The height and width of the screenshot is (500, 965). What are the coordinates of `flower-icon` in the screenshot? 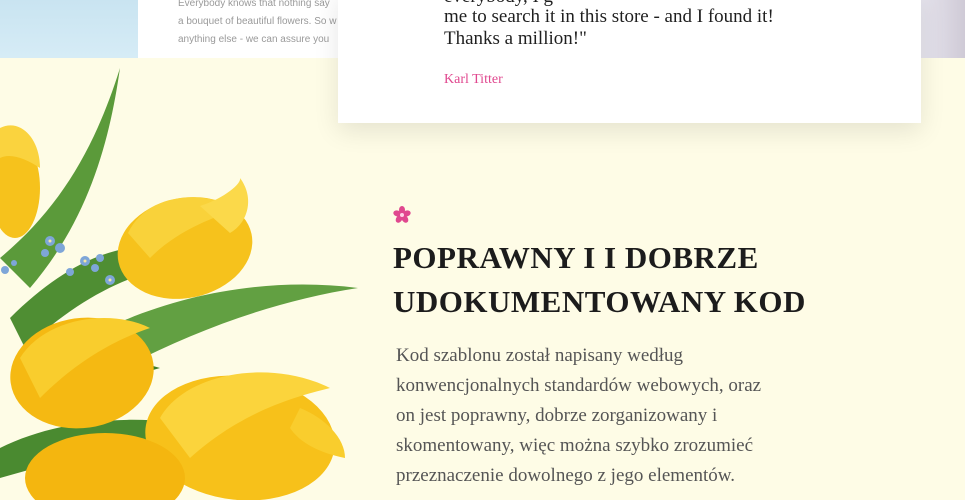 It's located at (402, 214).